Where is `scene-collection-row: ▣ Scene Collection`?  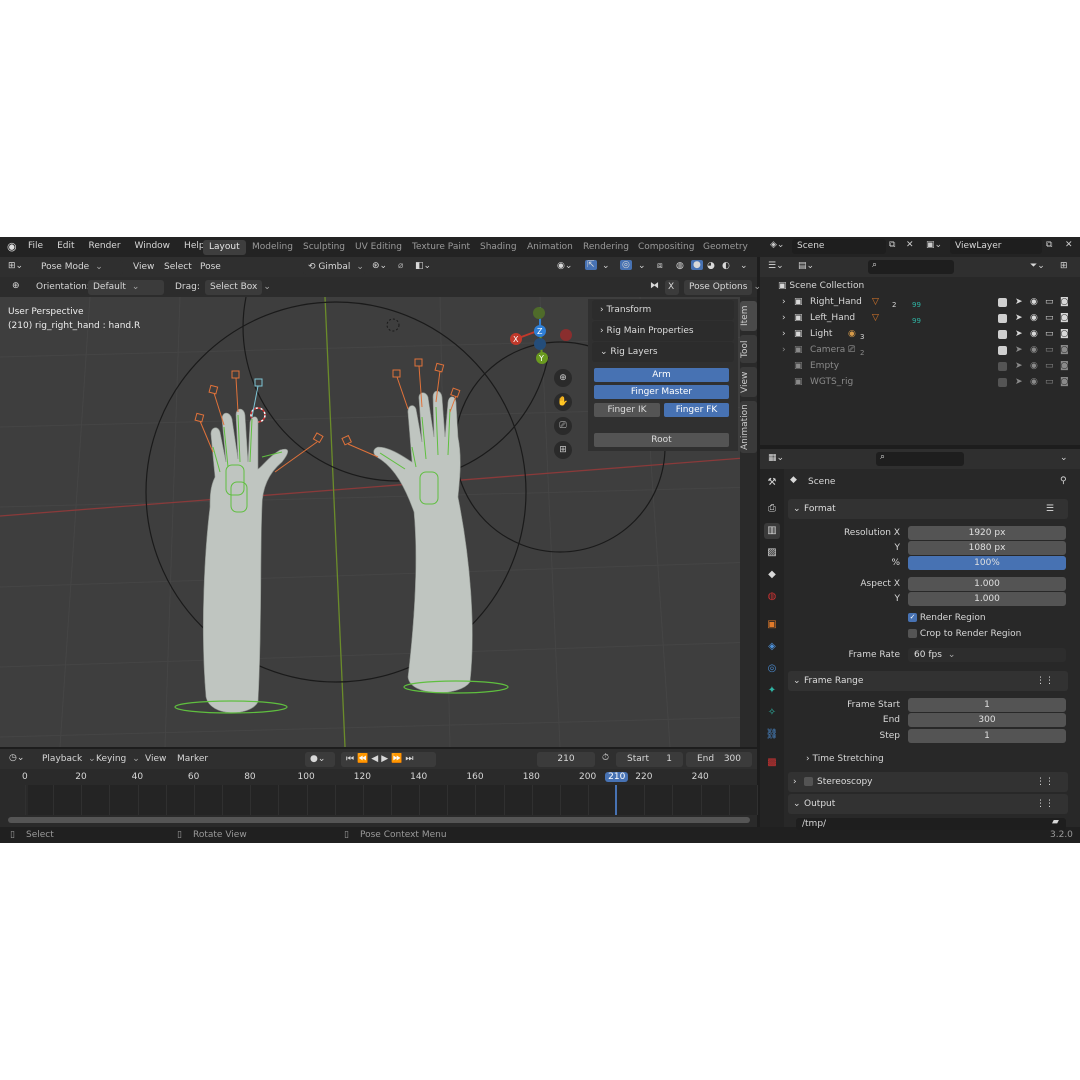
scene-collection-row: ▣ Scene Collection is located at coordinates (920, 286).